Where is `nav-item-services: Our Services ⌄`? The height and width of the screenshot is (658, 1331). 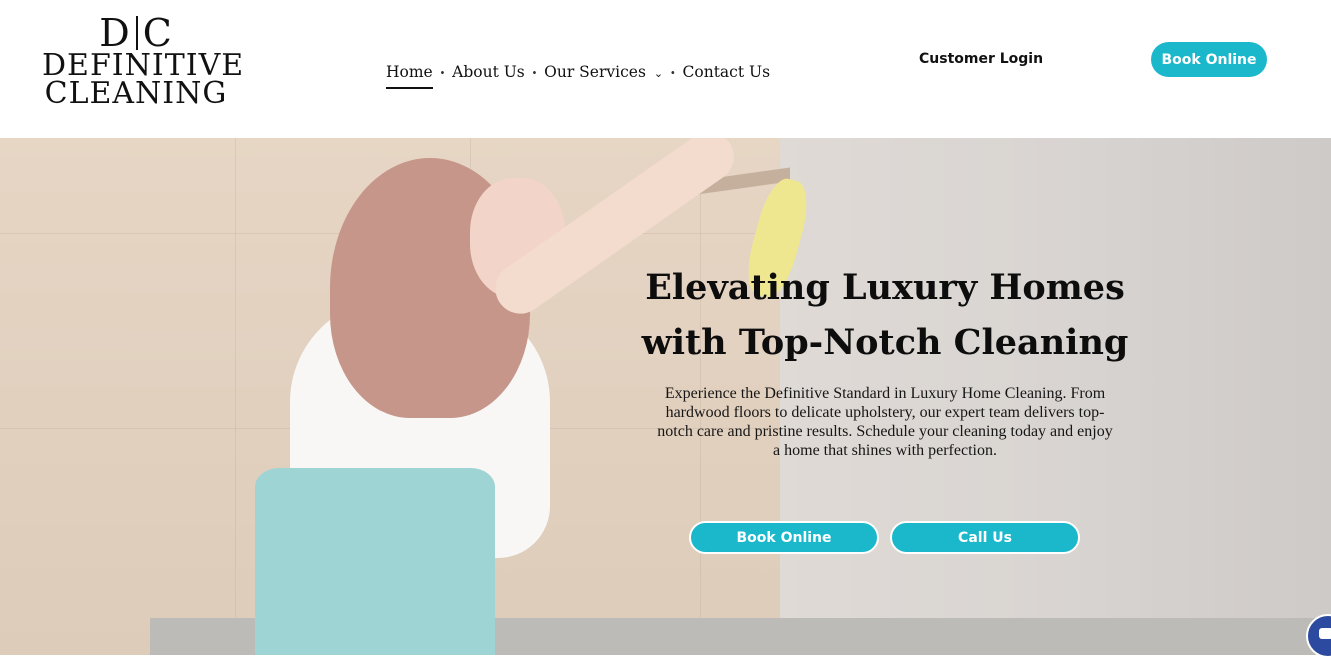
nav-item-services: Our Services ⌄ is located at coordinates (603, 72).